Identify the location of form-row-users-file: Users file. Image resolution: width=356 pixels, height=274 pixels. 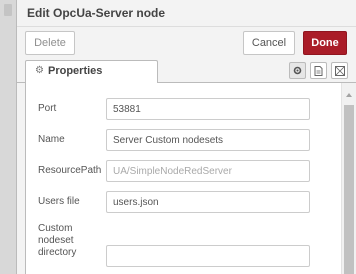
(183, 202).